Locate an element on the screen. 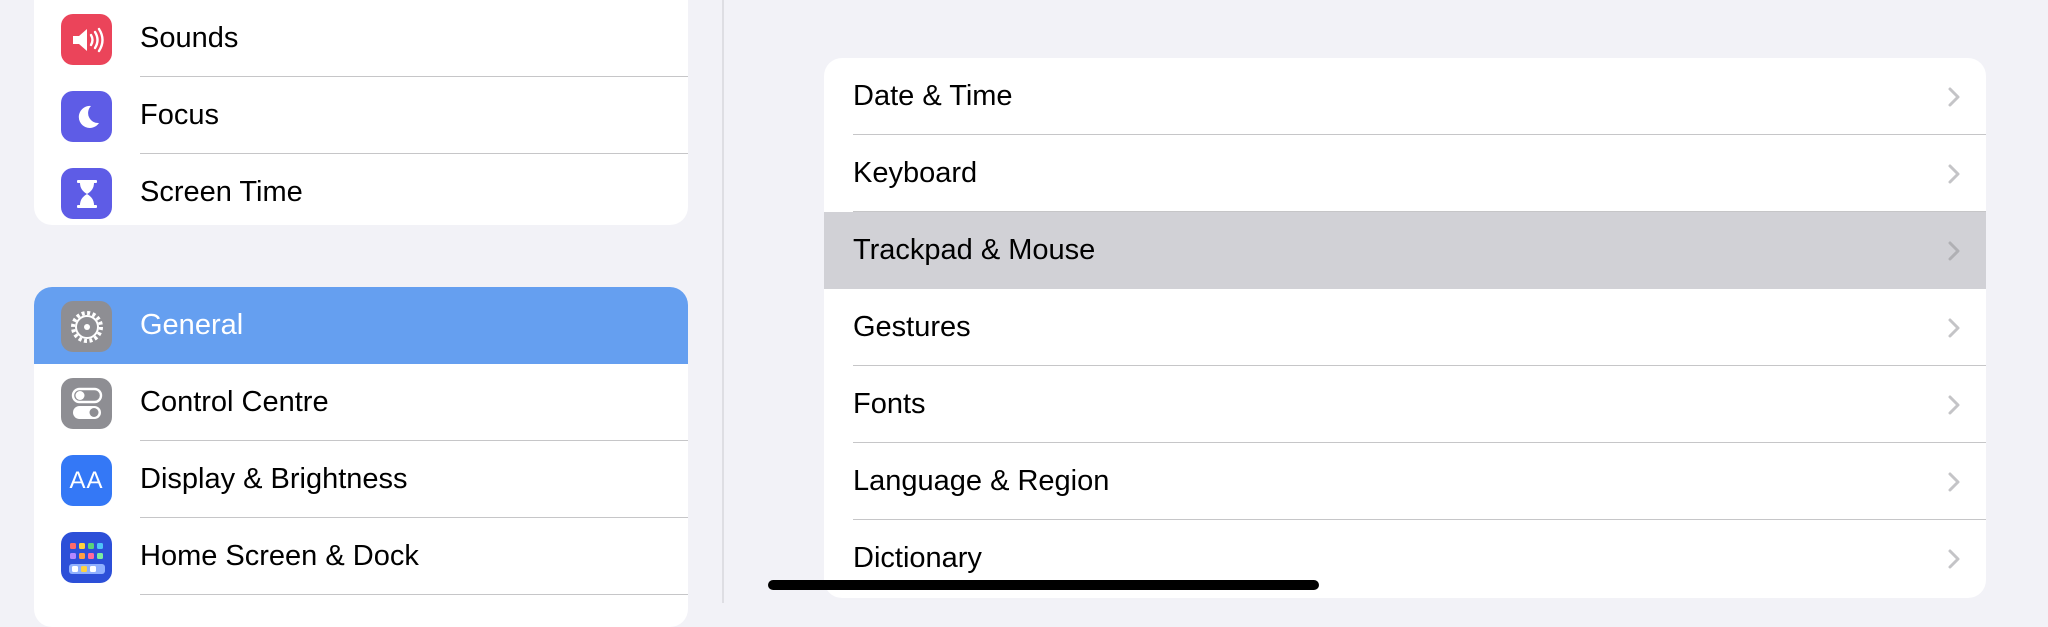 The width and height of the screenshot is (2048, 627). sidebar-group-notifications: Sounds Focus Screen Time is located at coordinates (361, 112).